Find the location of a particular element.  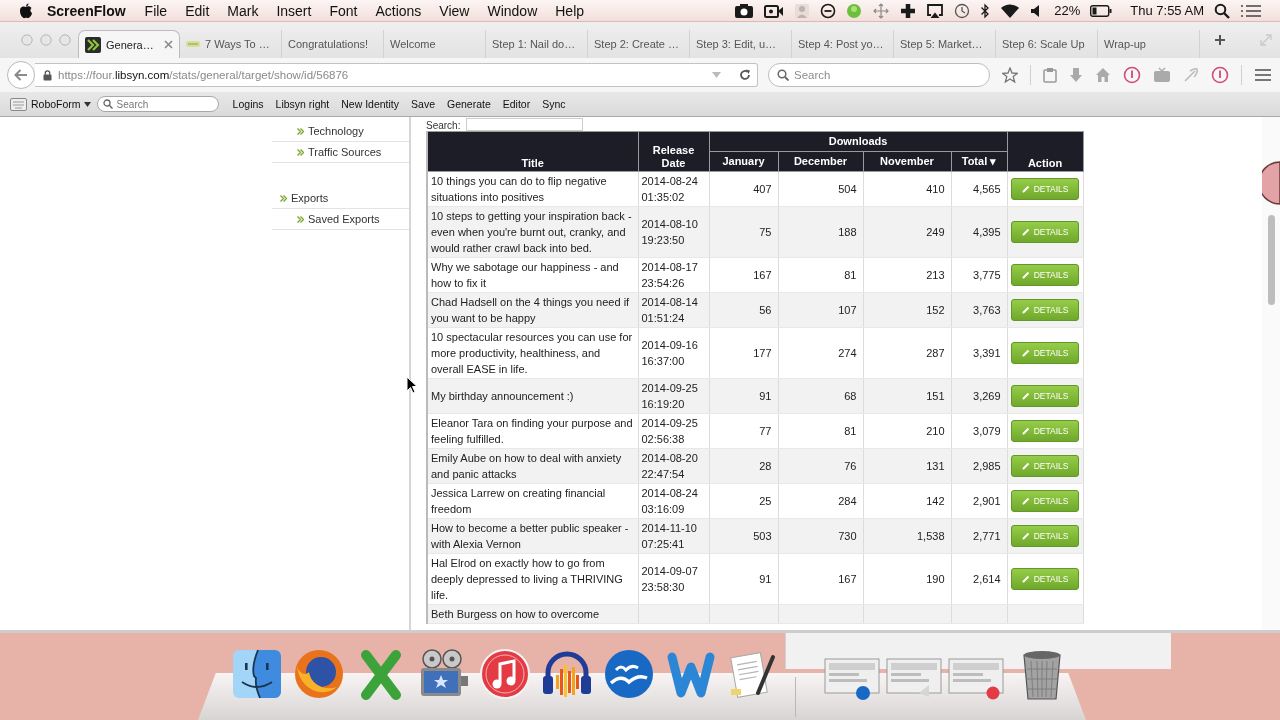

caret-icon is located at coordinates (87, 104).